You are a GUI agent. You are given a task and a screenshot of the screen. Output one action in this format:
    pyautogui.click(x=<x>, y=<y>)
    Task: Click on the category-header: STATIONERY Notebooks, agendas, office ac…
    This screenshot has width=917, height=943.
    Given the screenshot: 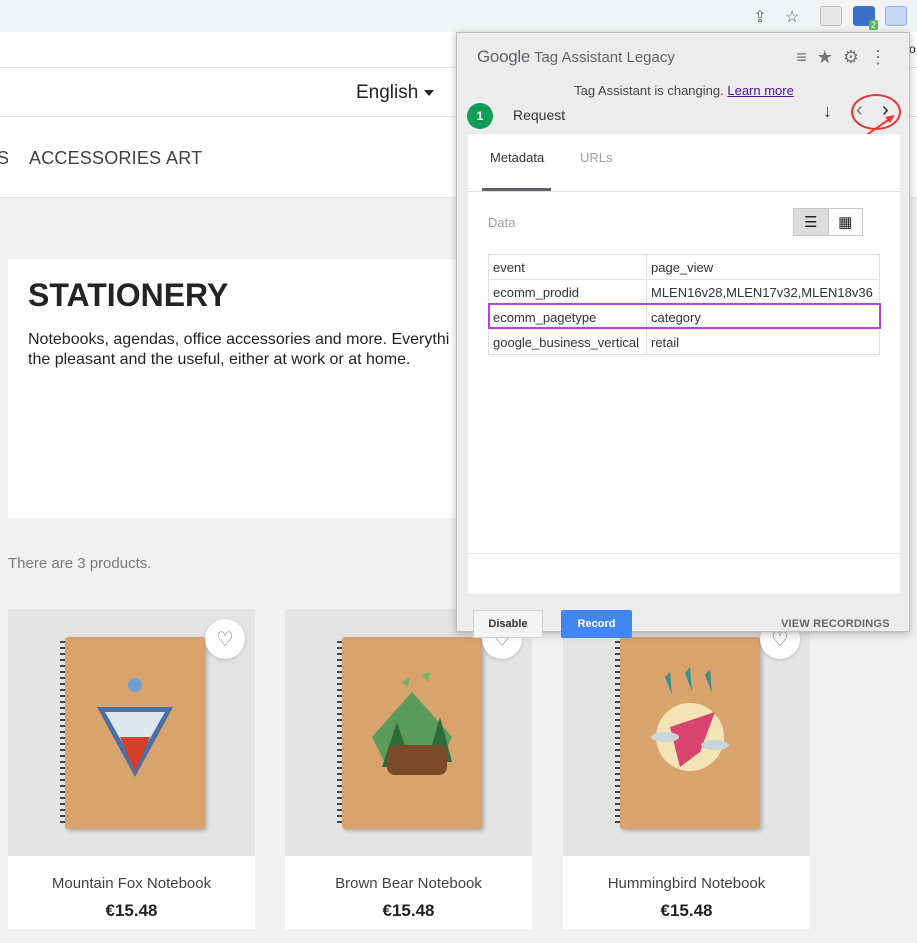 What is the action you would take?
    pyautogui.click(x=238, y=388)
    